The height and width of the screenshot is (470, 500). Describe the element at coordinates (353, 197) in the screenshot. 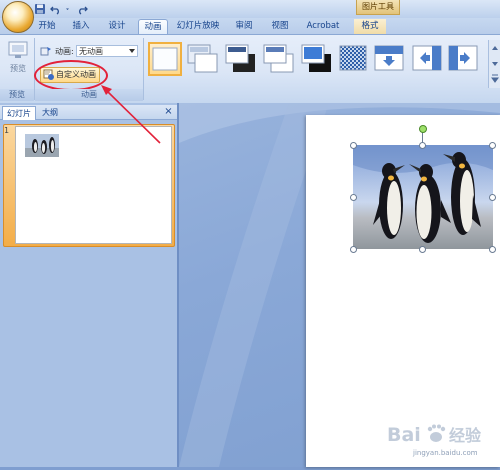

I see `resize-handle-w` at that location.